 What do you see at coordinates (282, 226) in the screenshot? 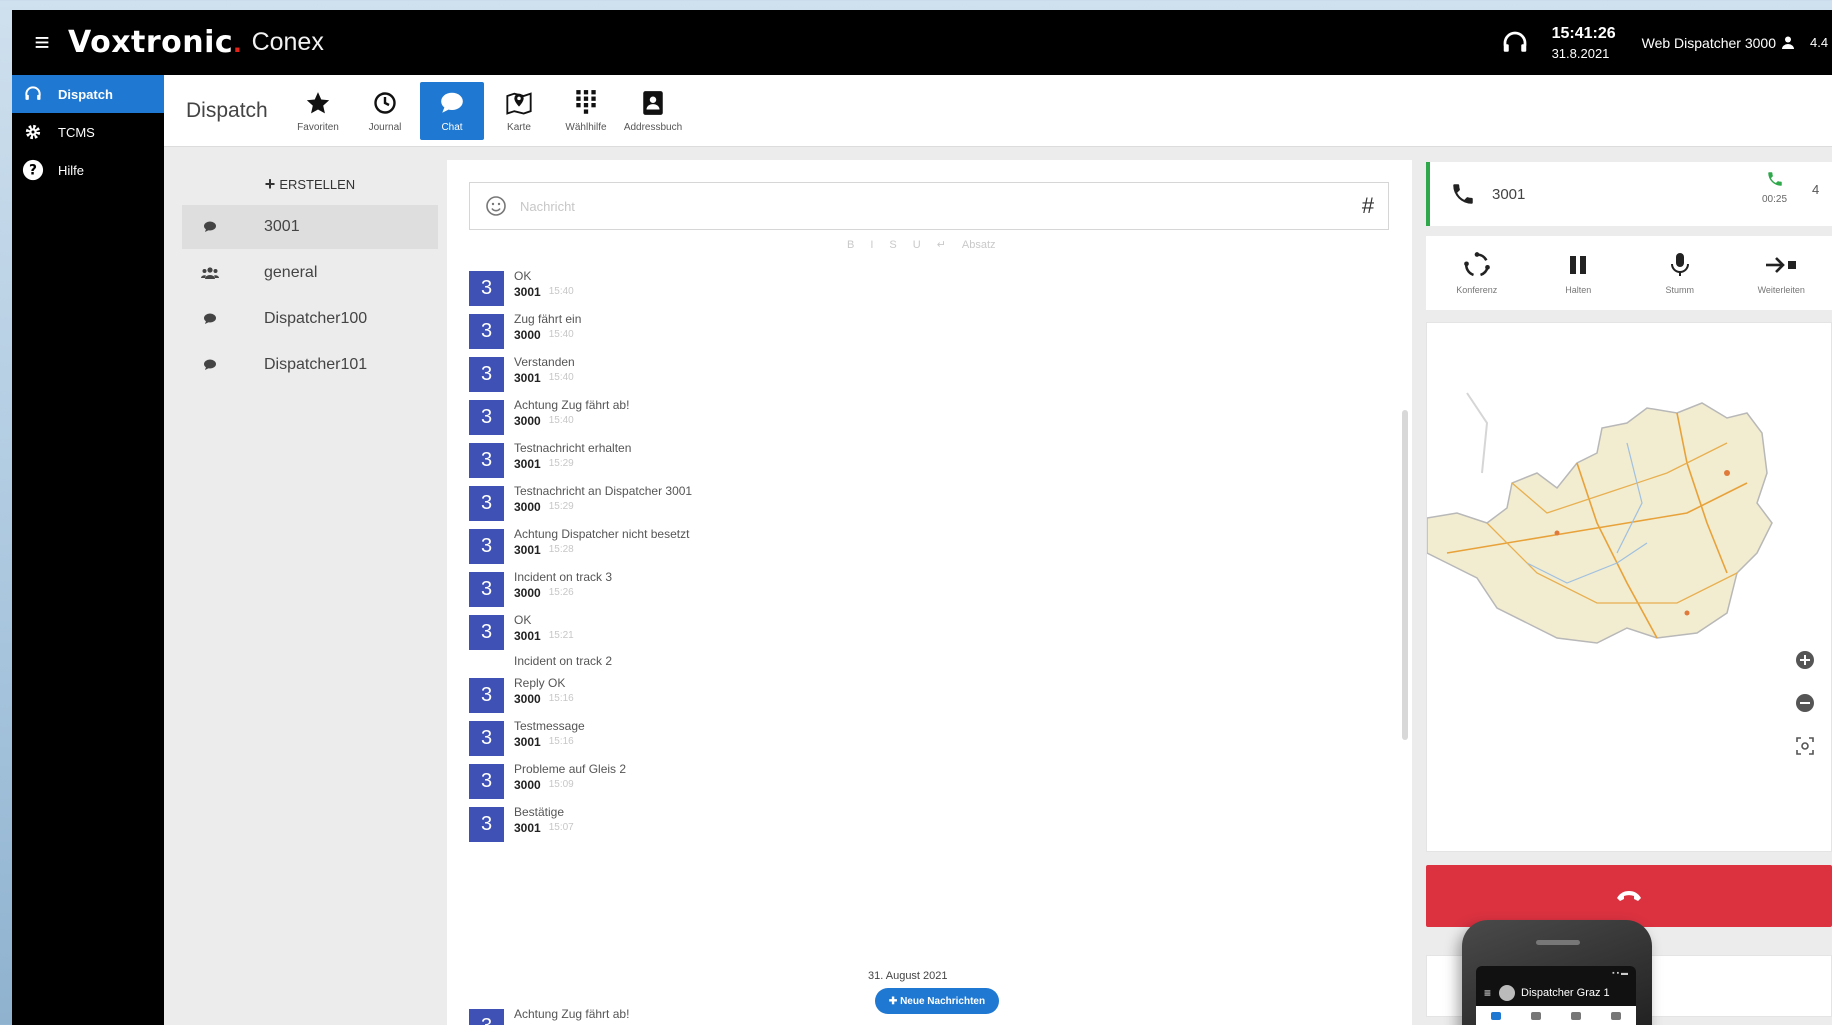
I see `channel-label: 3001` at bounding box center [282, 226].